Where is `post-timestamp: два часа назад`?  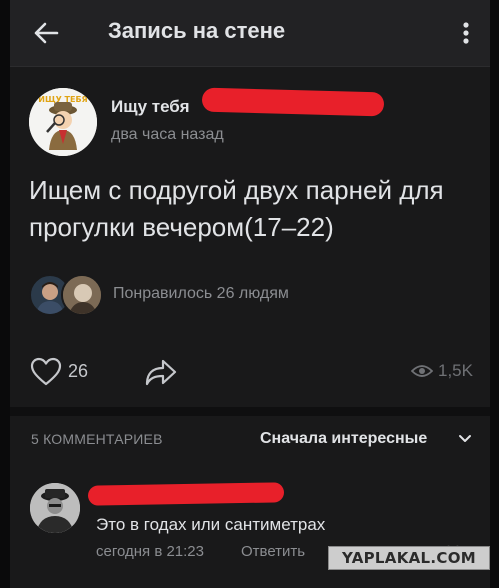
post-timestamp: два часа назад is located at coordinates (167, 134).